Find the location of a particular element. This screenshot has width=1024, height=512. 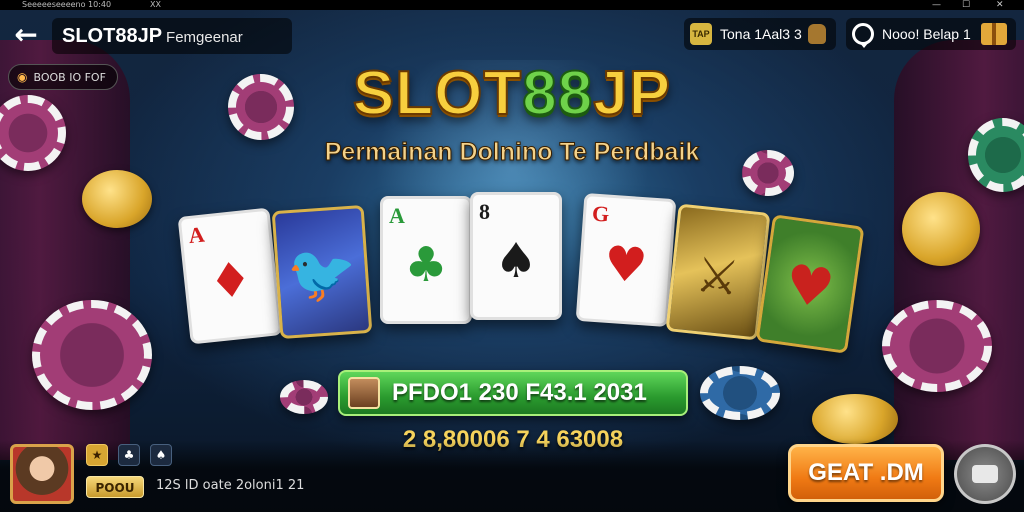

card-suit-icon: ♦ is located at coordinates (230, 281).